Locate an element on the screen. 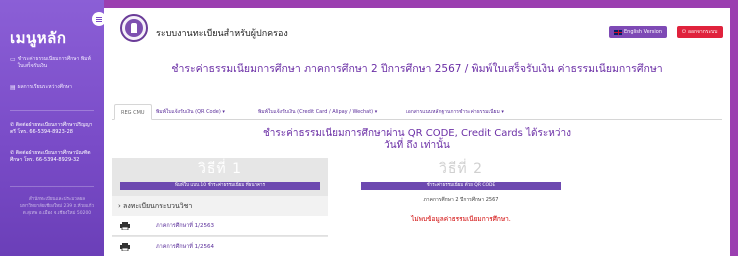 The height and width of the screenshot is (256, 738). method2-bar: ชำระค่าธรรมเนียม ด้วย QR CODE is located at coordinates (461, 186).